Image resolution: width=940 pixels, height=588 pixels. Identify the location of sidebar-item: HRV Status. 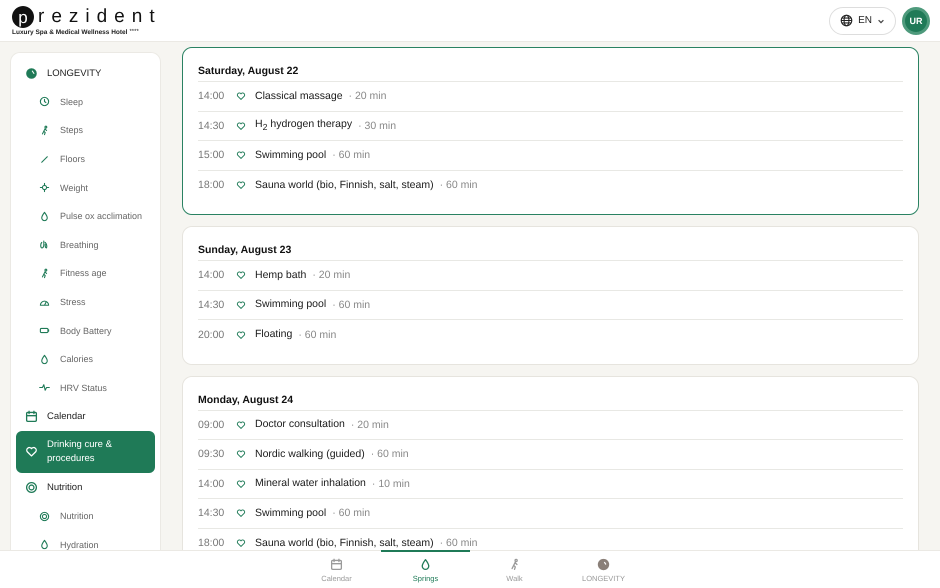
(85, 388).